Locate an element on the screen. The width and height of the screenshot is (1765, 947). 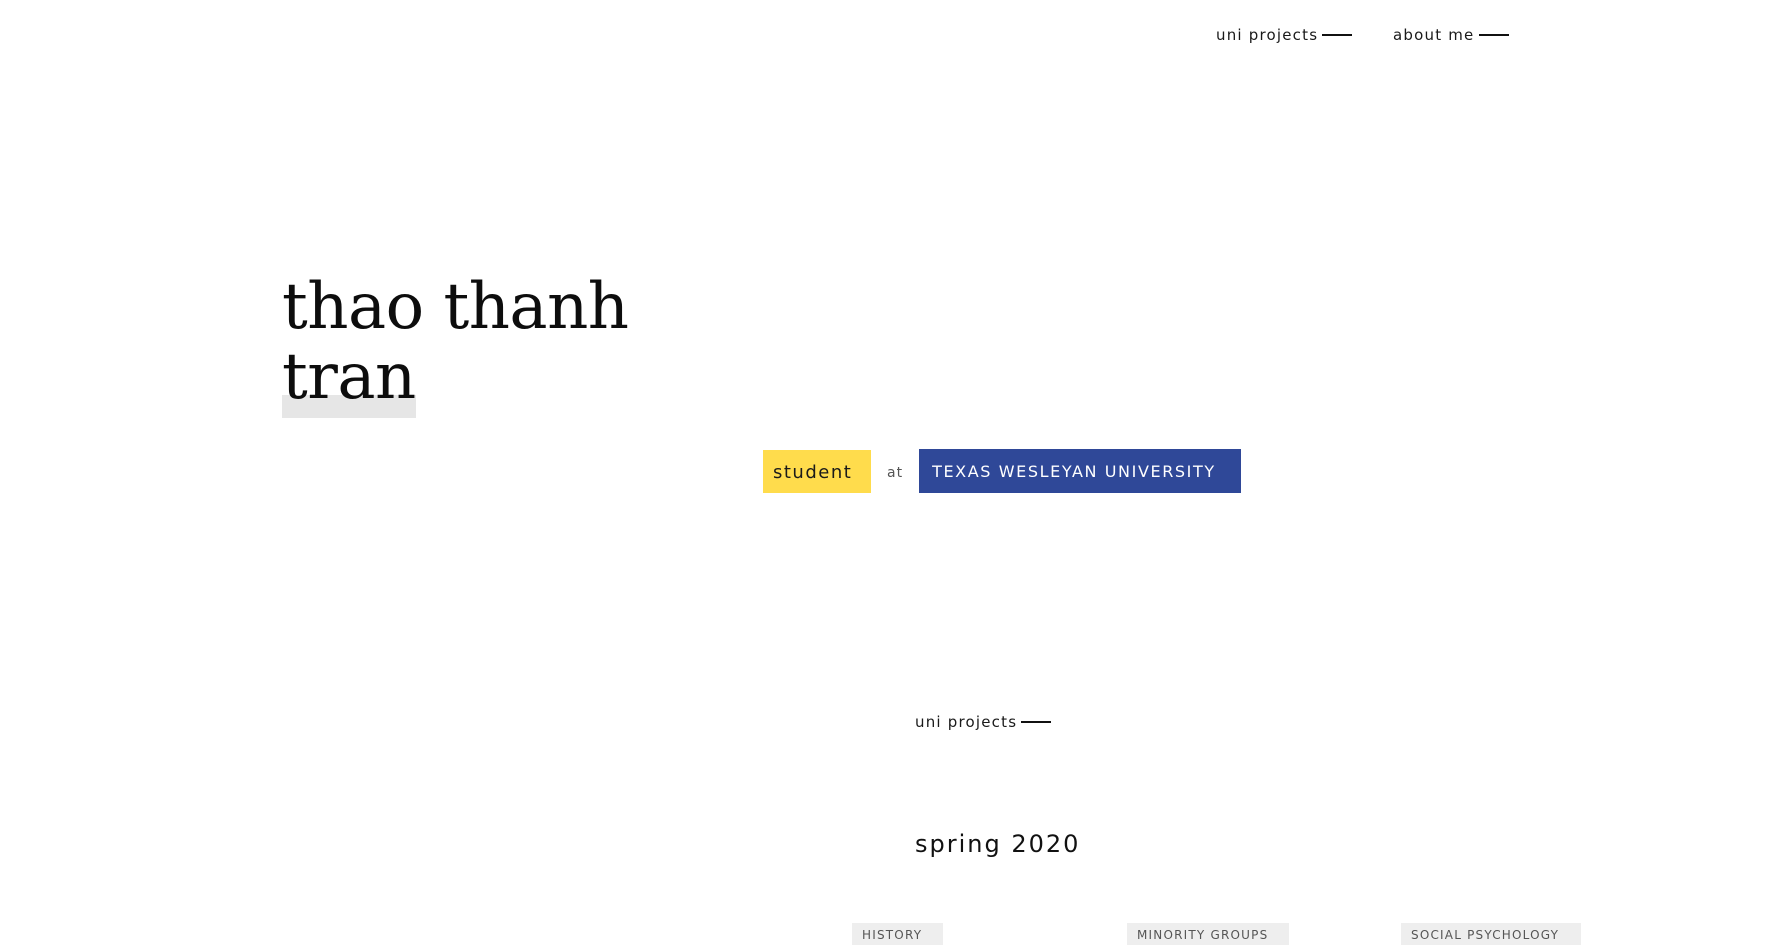
hero-name-line-2: tran is located at coordinates (349, 377).